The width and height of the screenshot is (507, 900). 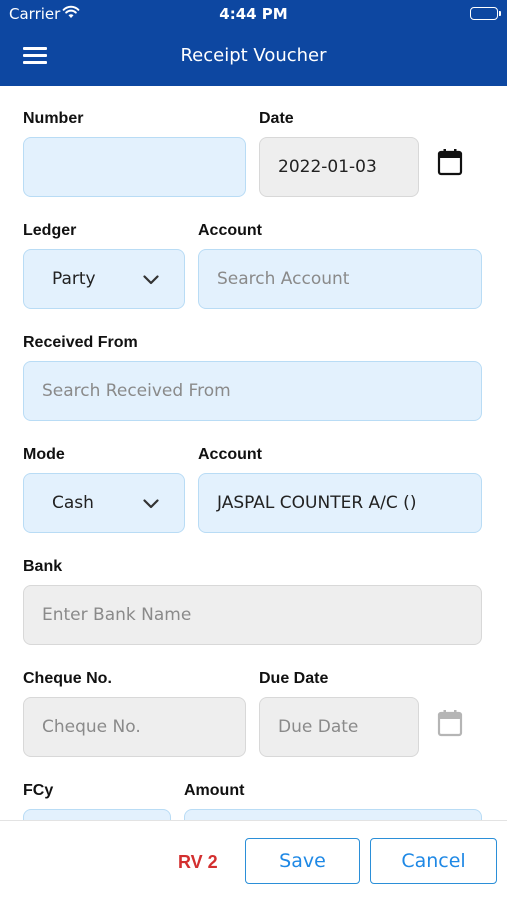 I want to click on save-button: Save, so click(x=302, y=861).